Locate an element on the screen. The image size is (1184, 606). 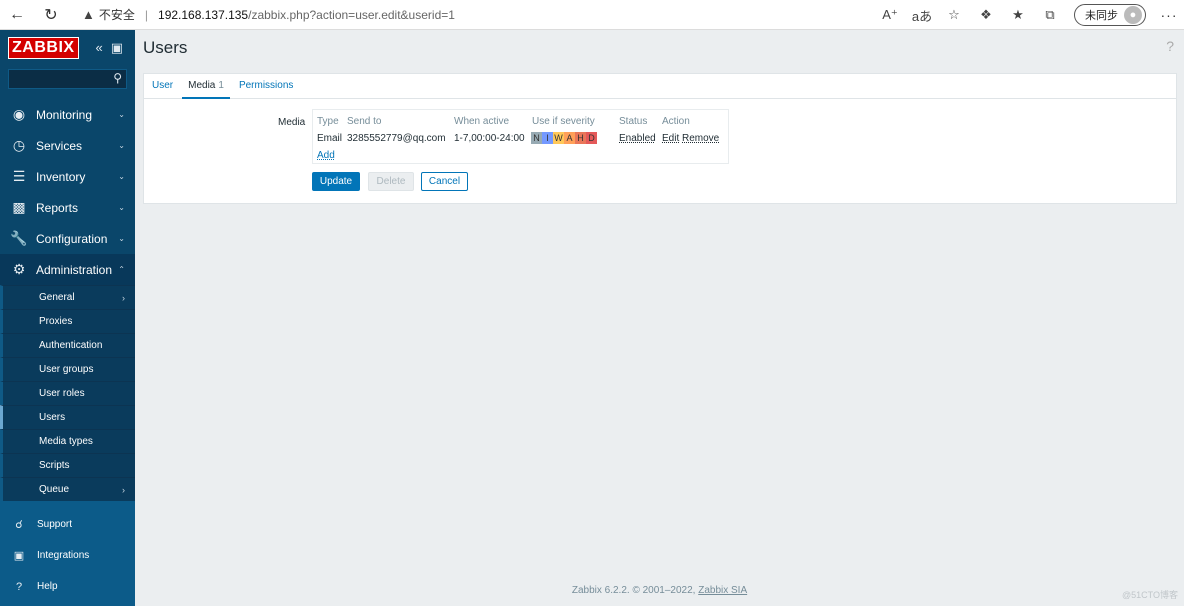
extensions-icon: ❖ is located at coordinates (986, 15).